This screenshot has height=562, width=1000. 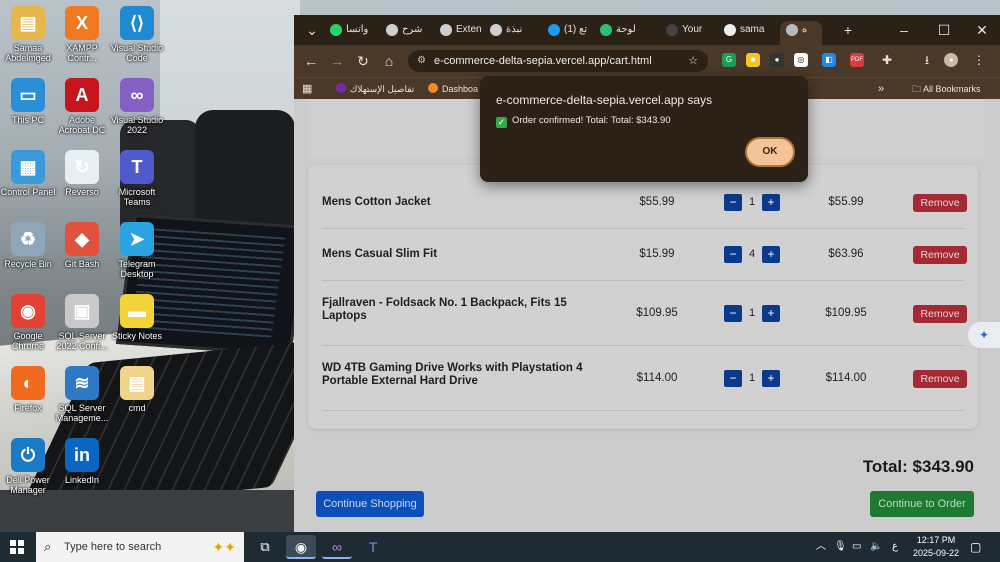 I want to click on home-icon: ⌂, so click(x=389, y=61).